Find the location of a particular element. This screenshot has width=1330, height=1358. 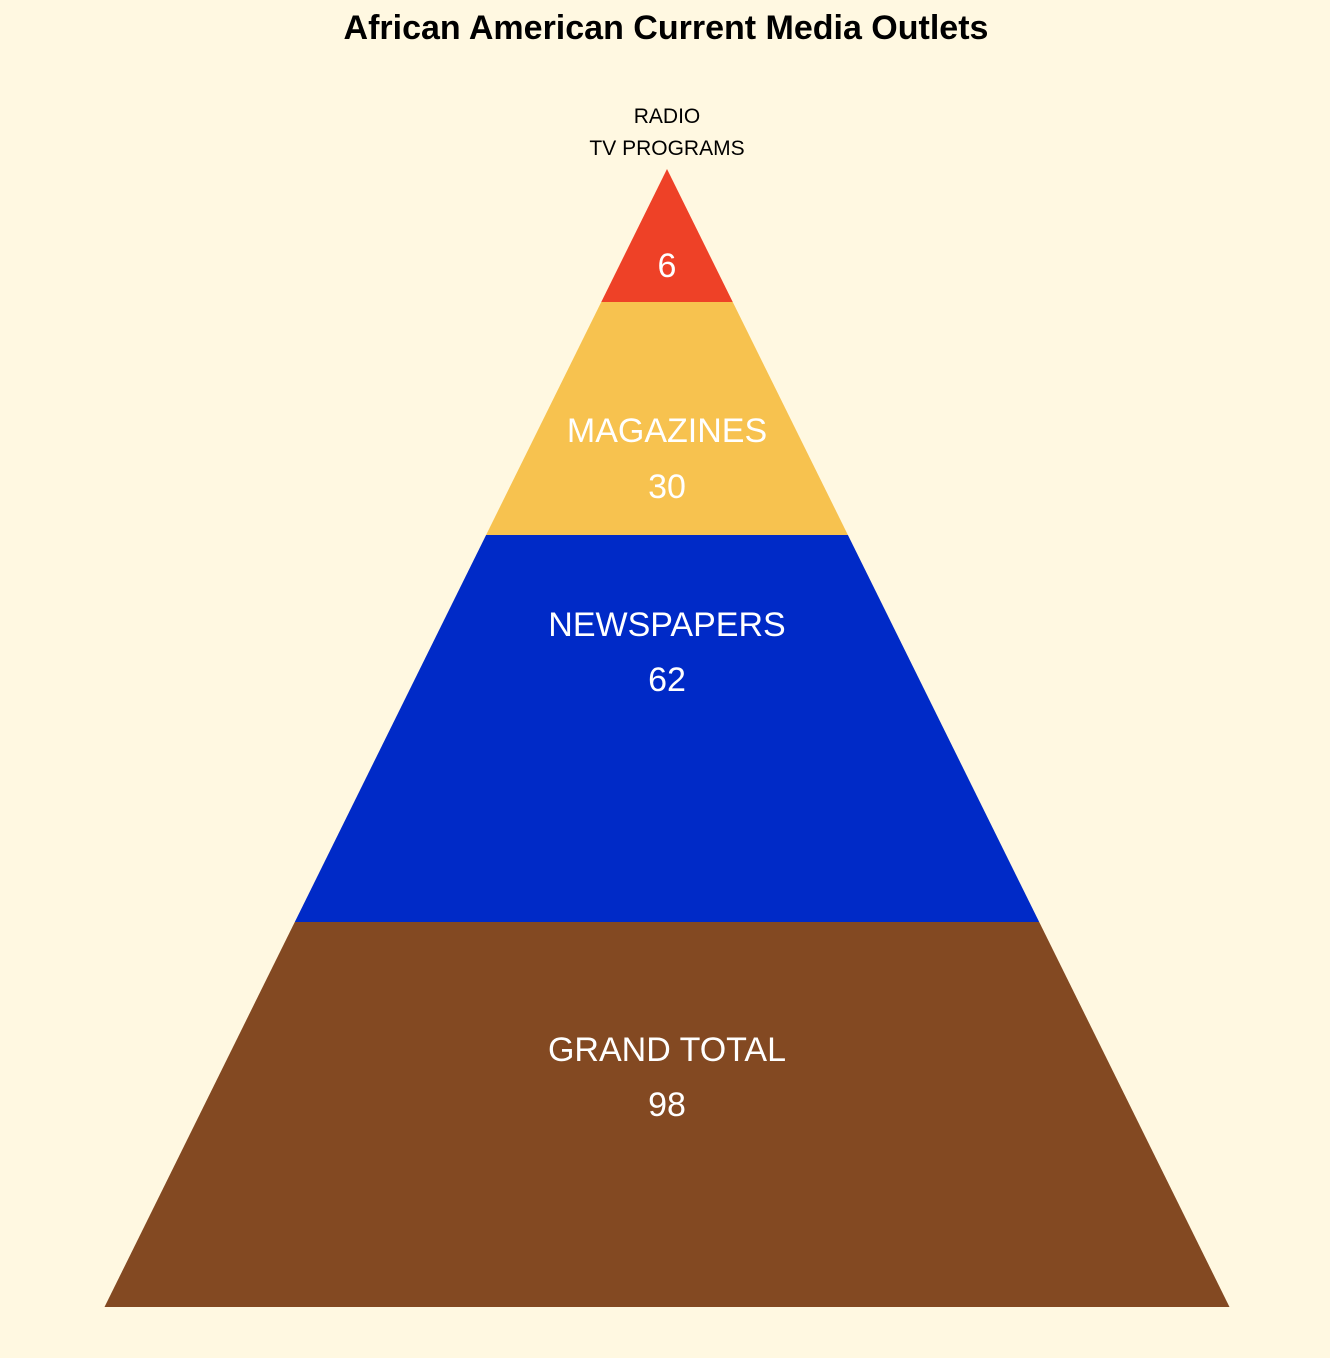

level-value-grand-total: 98 is located at coordinates (667, 1105).